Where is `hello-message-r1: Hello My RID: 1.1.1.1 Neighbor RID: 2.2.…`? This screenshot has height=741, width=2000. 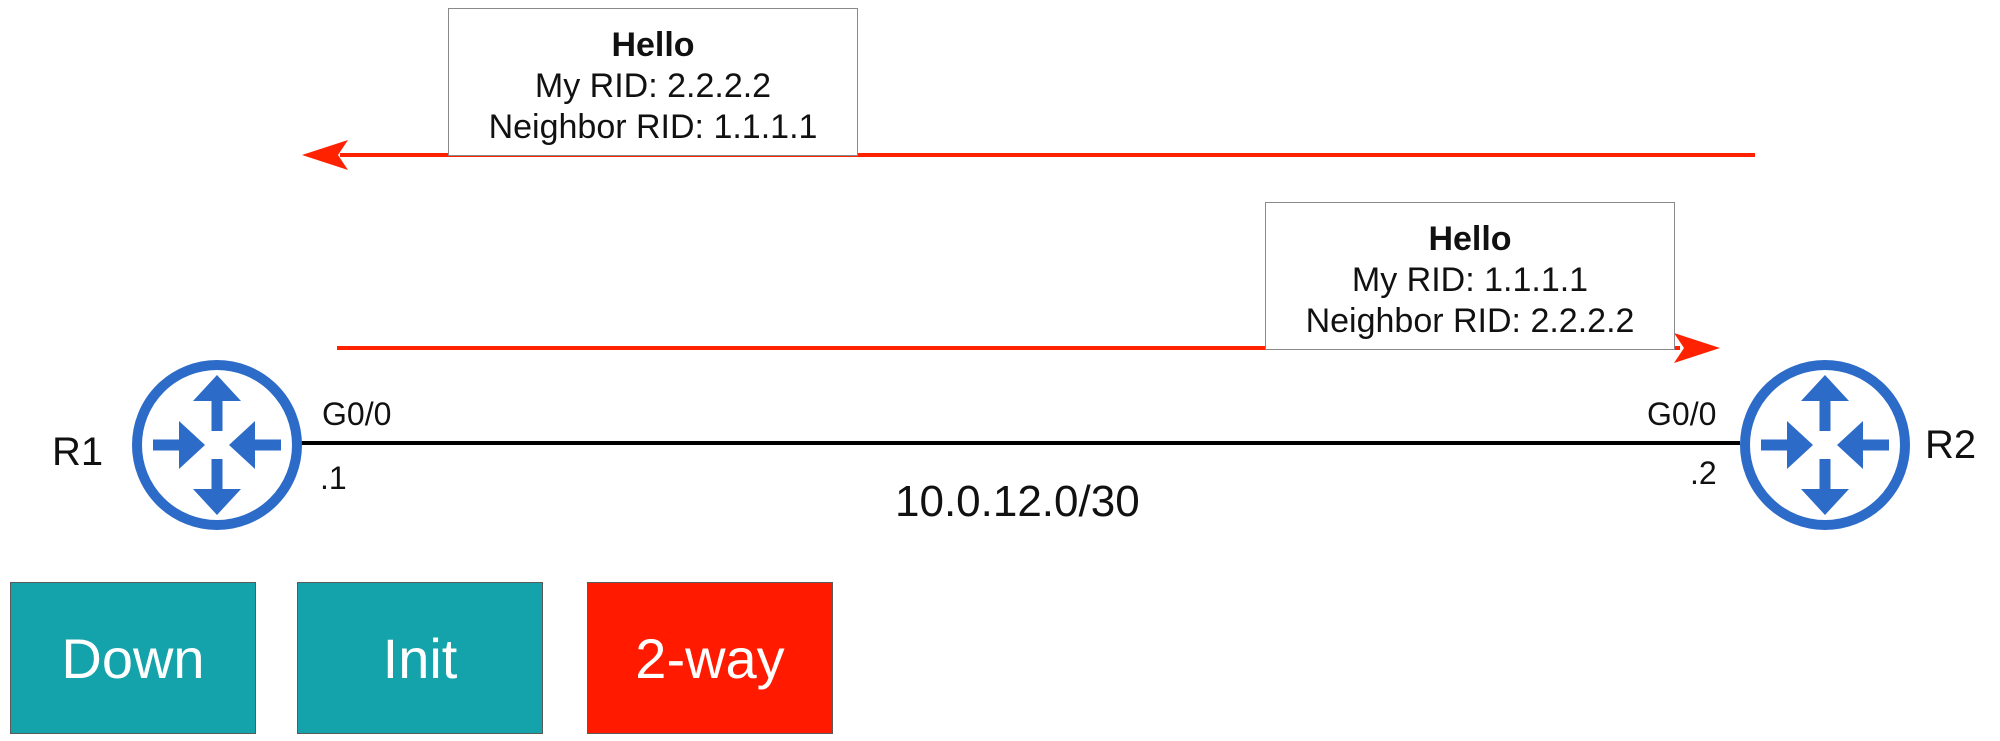
hello-message-r1: Hello My RID: 1.1.1.1 Neighbor RID: 2.2.… is located at coordinates (1470, 276).